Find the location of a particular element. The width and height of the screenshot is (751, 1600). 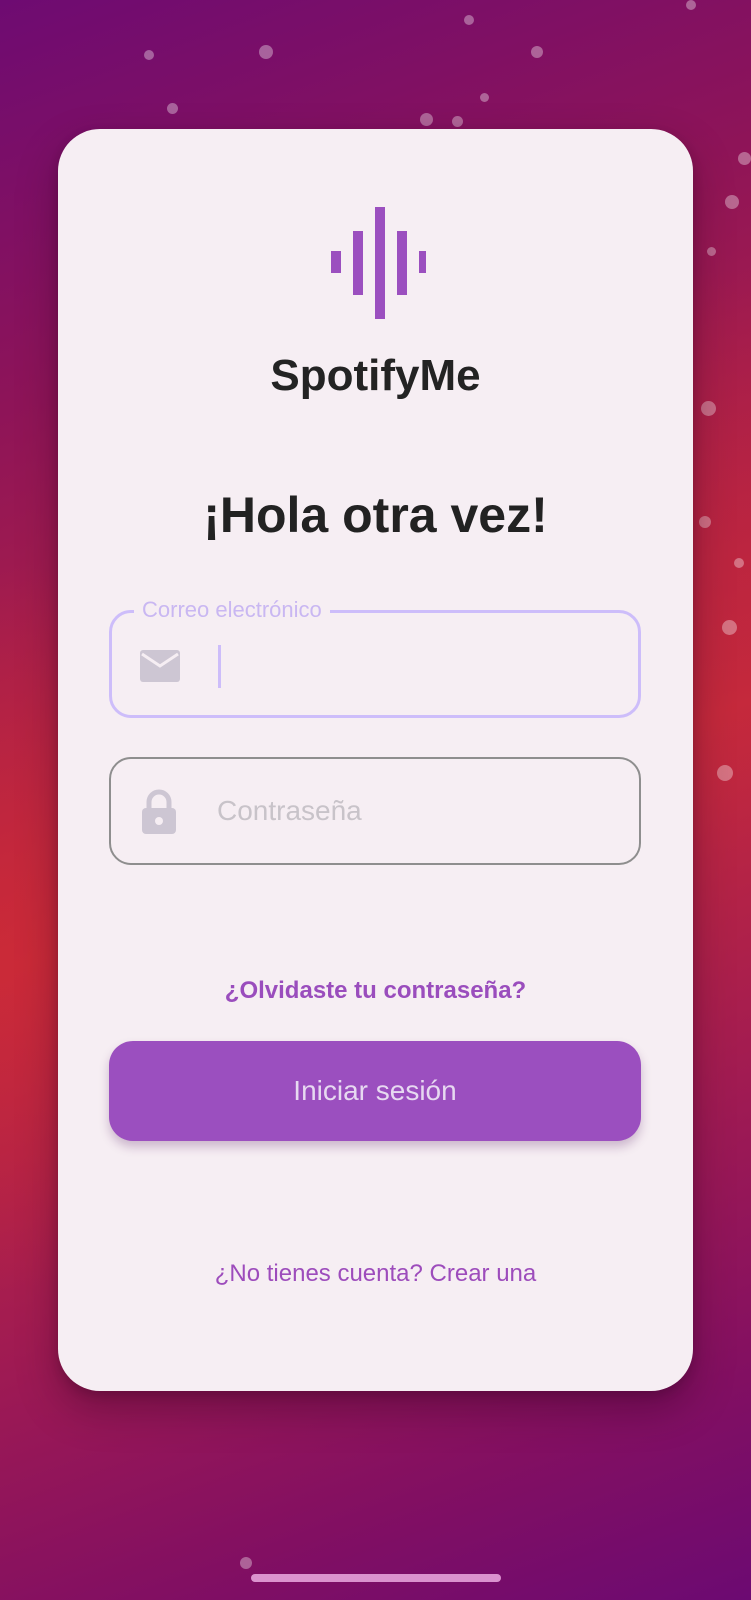

login-button: Iniciar sesión is located at coordinates (375, 1091).